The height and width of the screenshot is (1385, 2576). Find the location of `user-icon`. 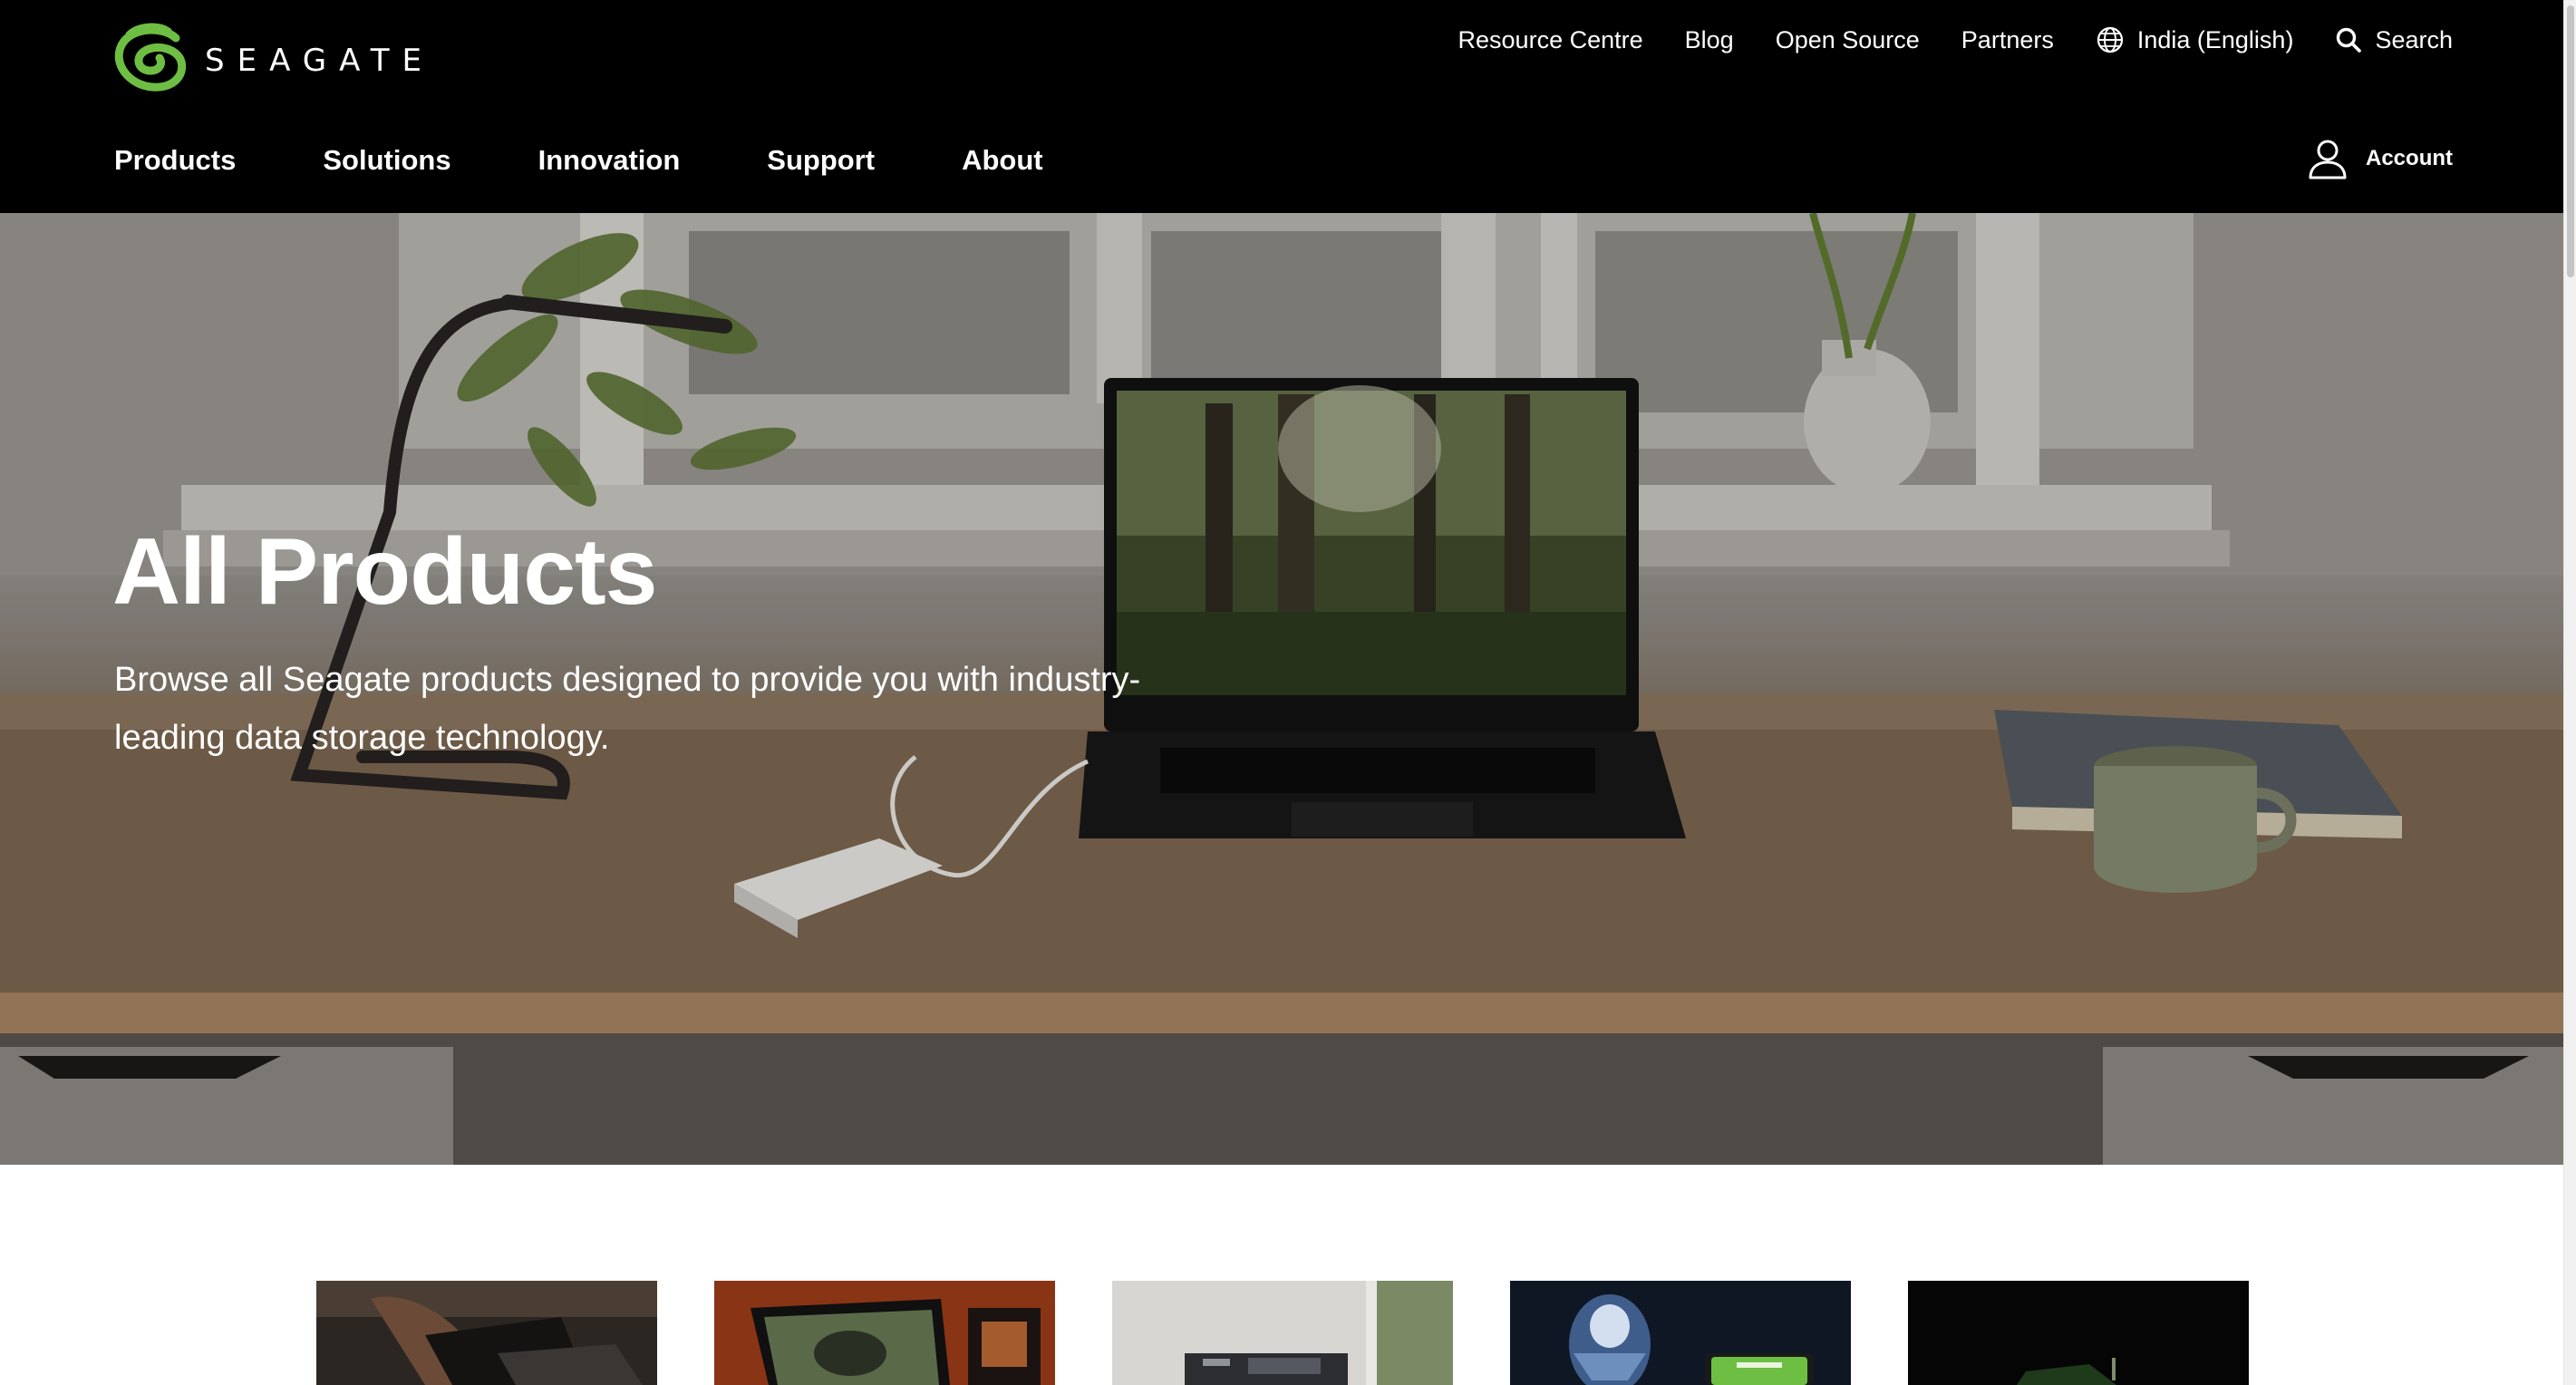

user-icon is located at coordinates (2328, 159).